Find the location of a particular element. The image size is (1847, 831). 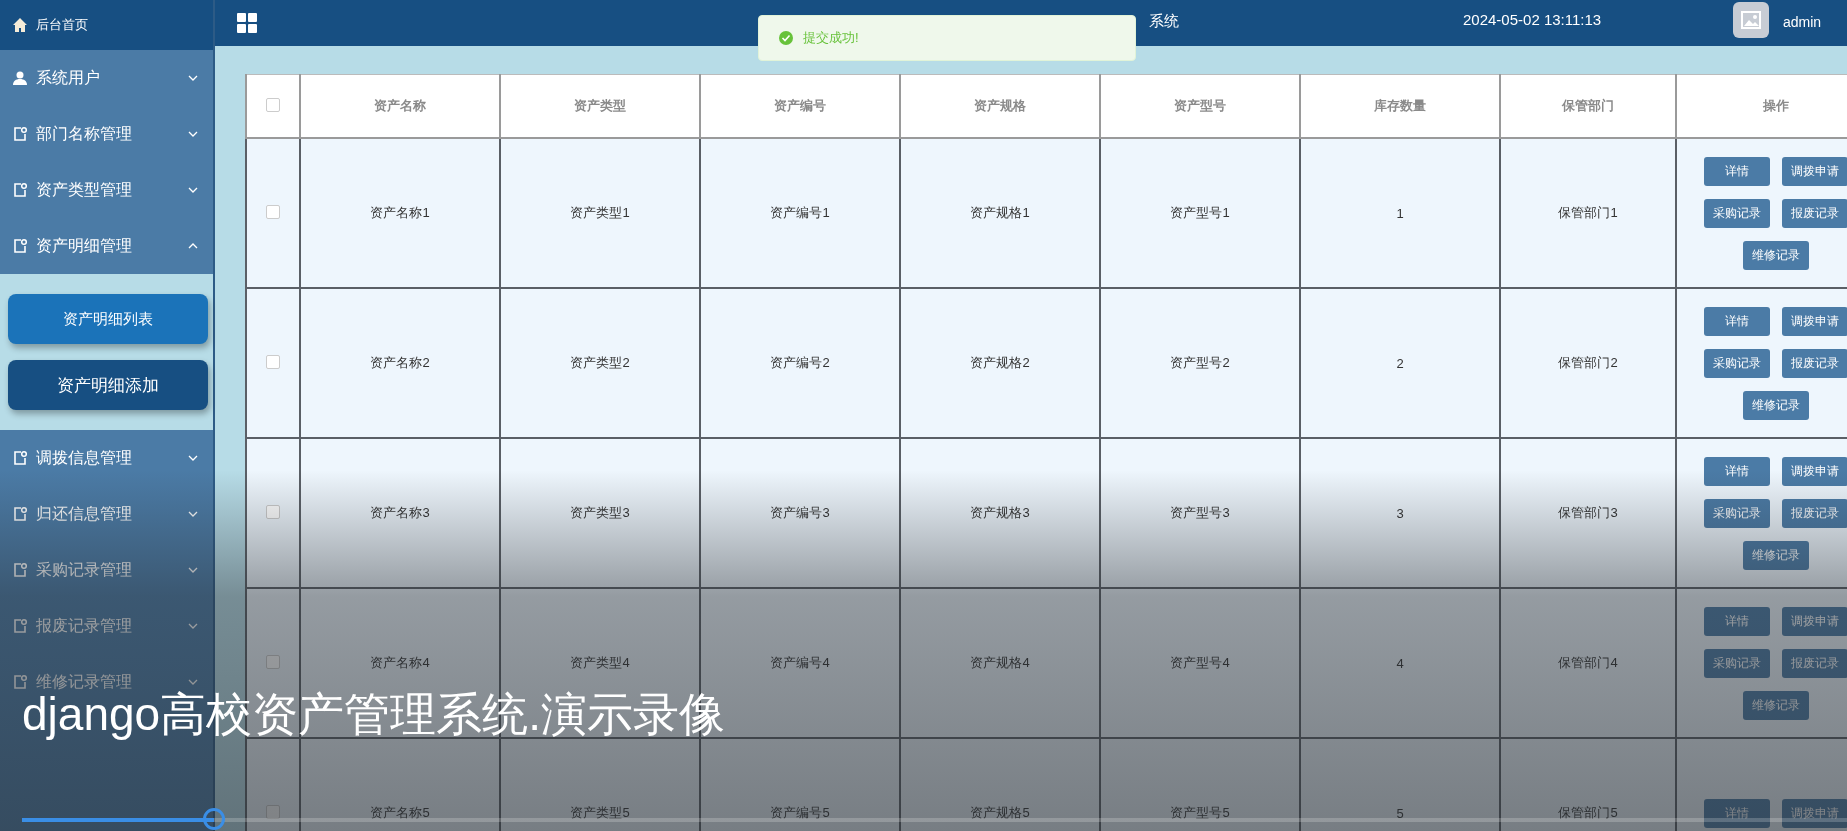

select-all-checkbox is located at coordinates (273, 104).